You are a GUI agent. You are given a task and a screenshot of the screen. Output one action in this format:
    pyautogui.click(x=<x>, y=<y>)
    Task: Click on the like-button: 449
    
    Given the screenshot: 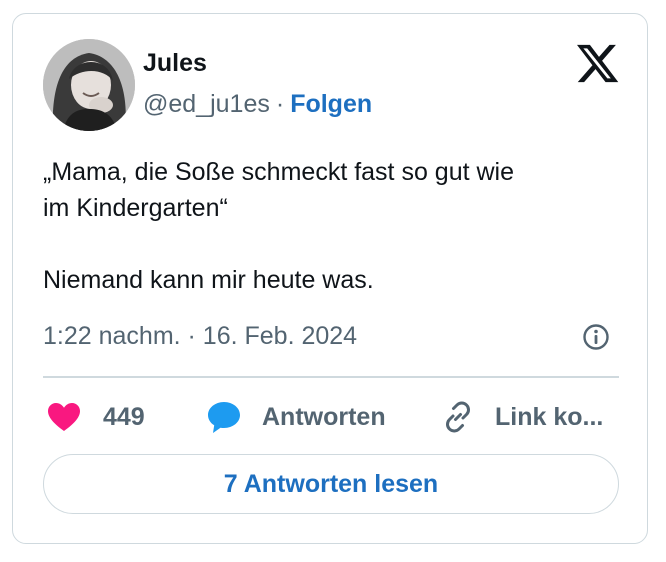 What is the action you would take?
    pyautogui.click(x=96, y=417)
    